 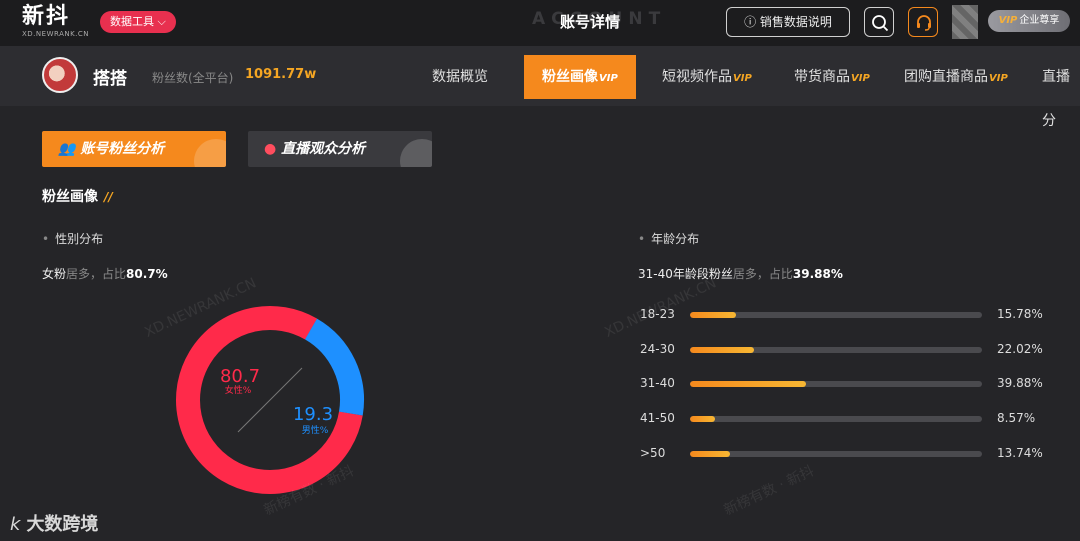 I want to click on age-row: >50 13.74%, so click(x=850, y=454).